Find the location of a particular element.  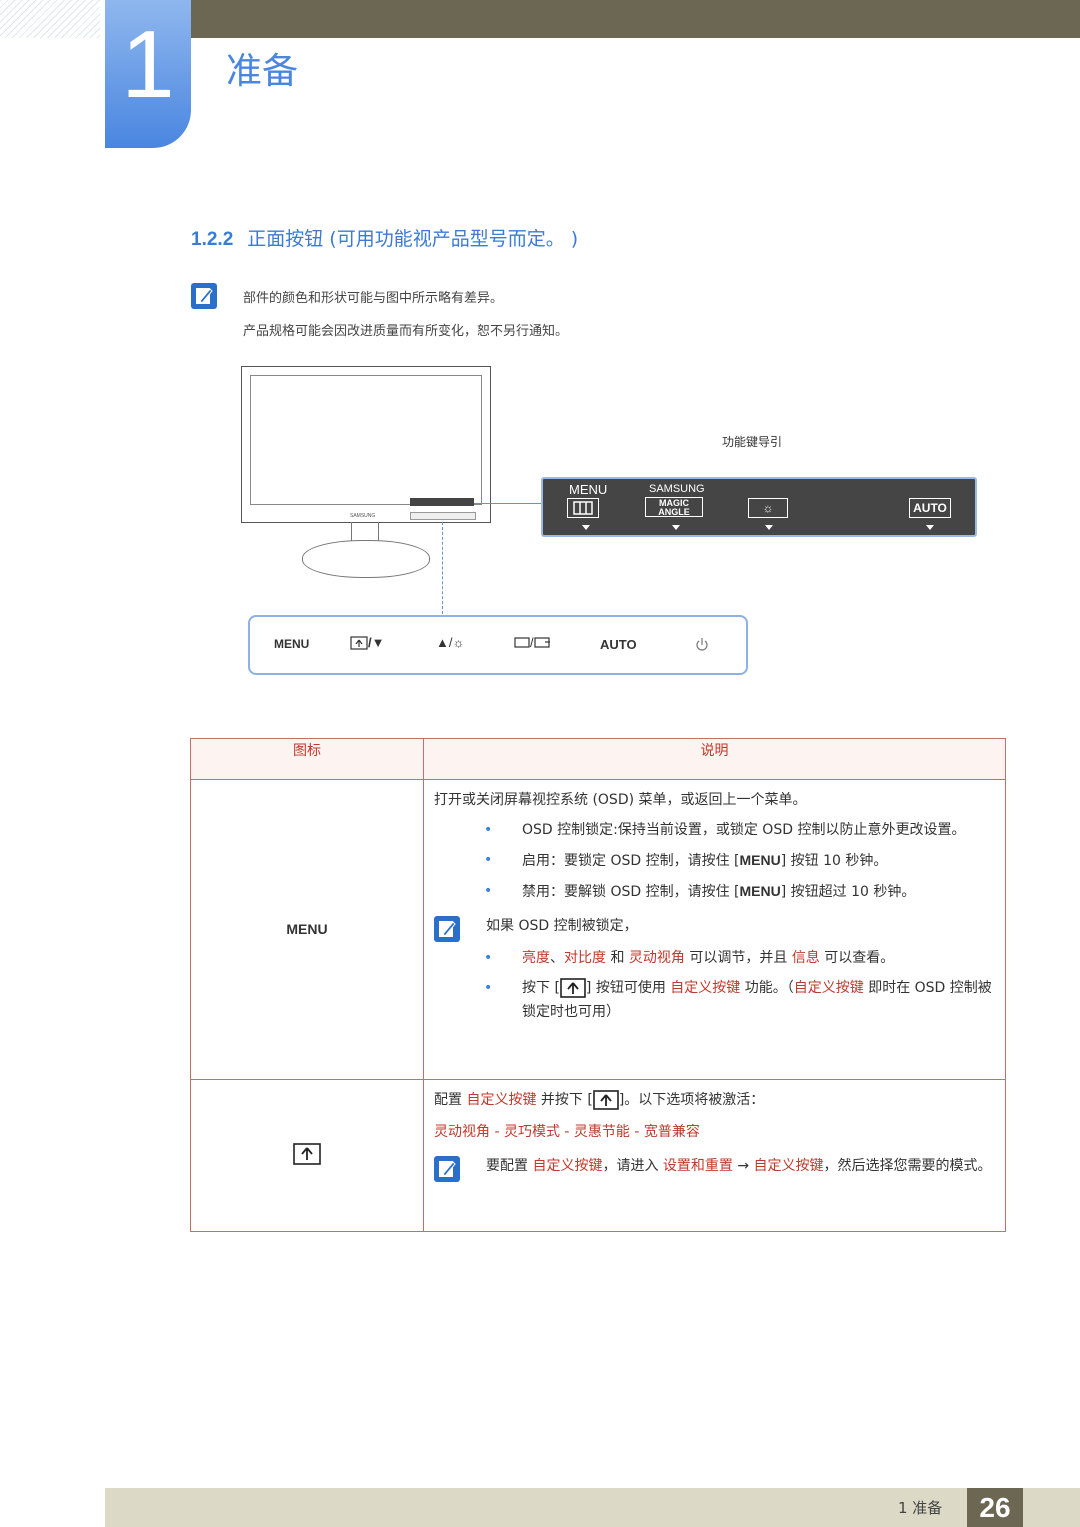

function-key-guide: MENU SAMSUNG MAGIC ANGLE ☼ AUTO is located at coordinates (759, 507).